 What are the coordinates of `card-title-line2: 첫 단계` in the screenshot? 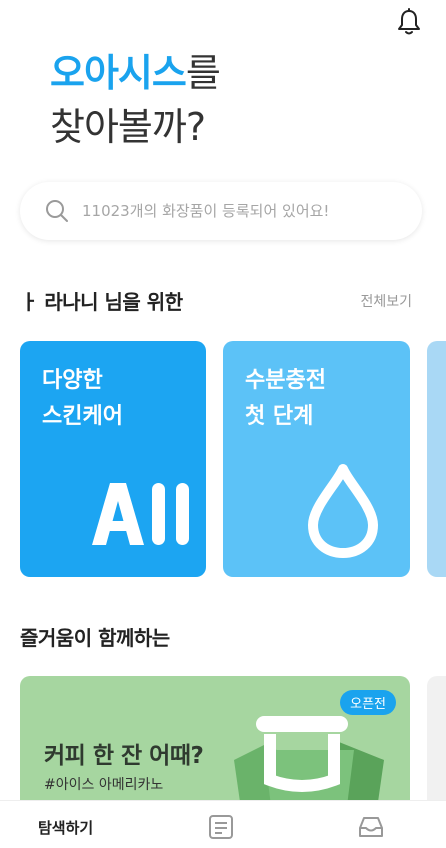 It's located at (279, 416).